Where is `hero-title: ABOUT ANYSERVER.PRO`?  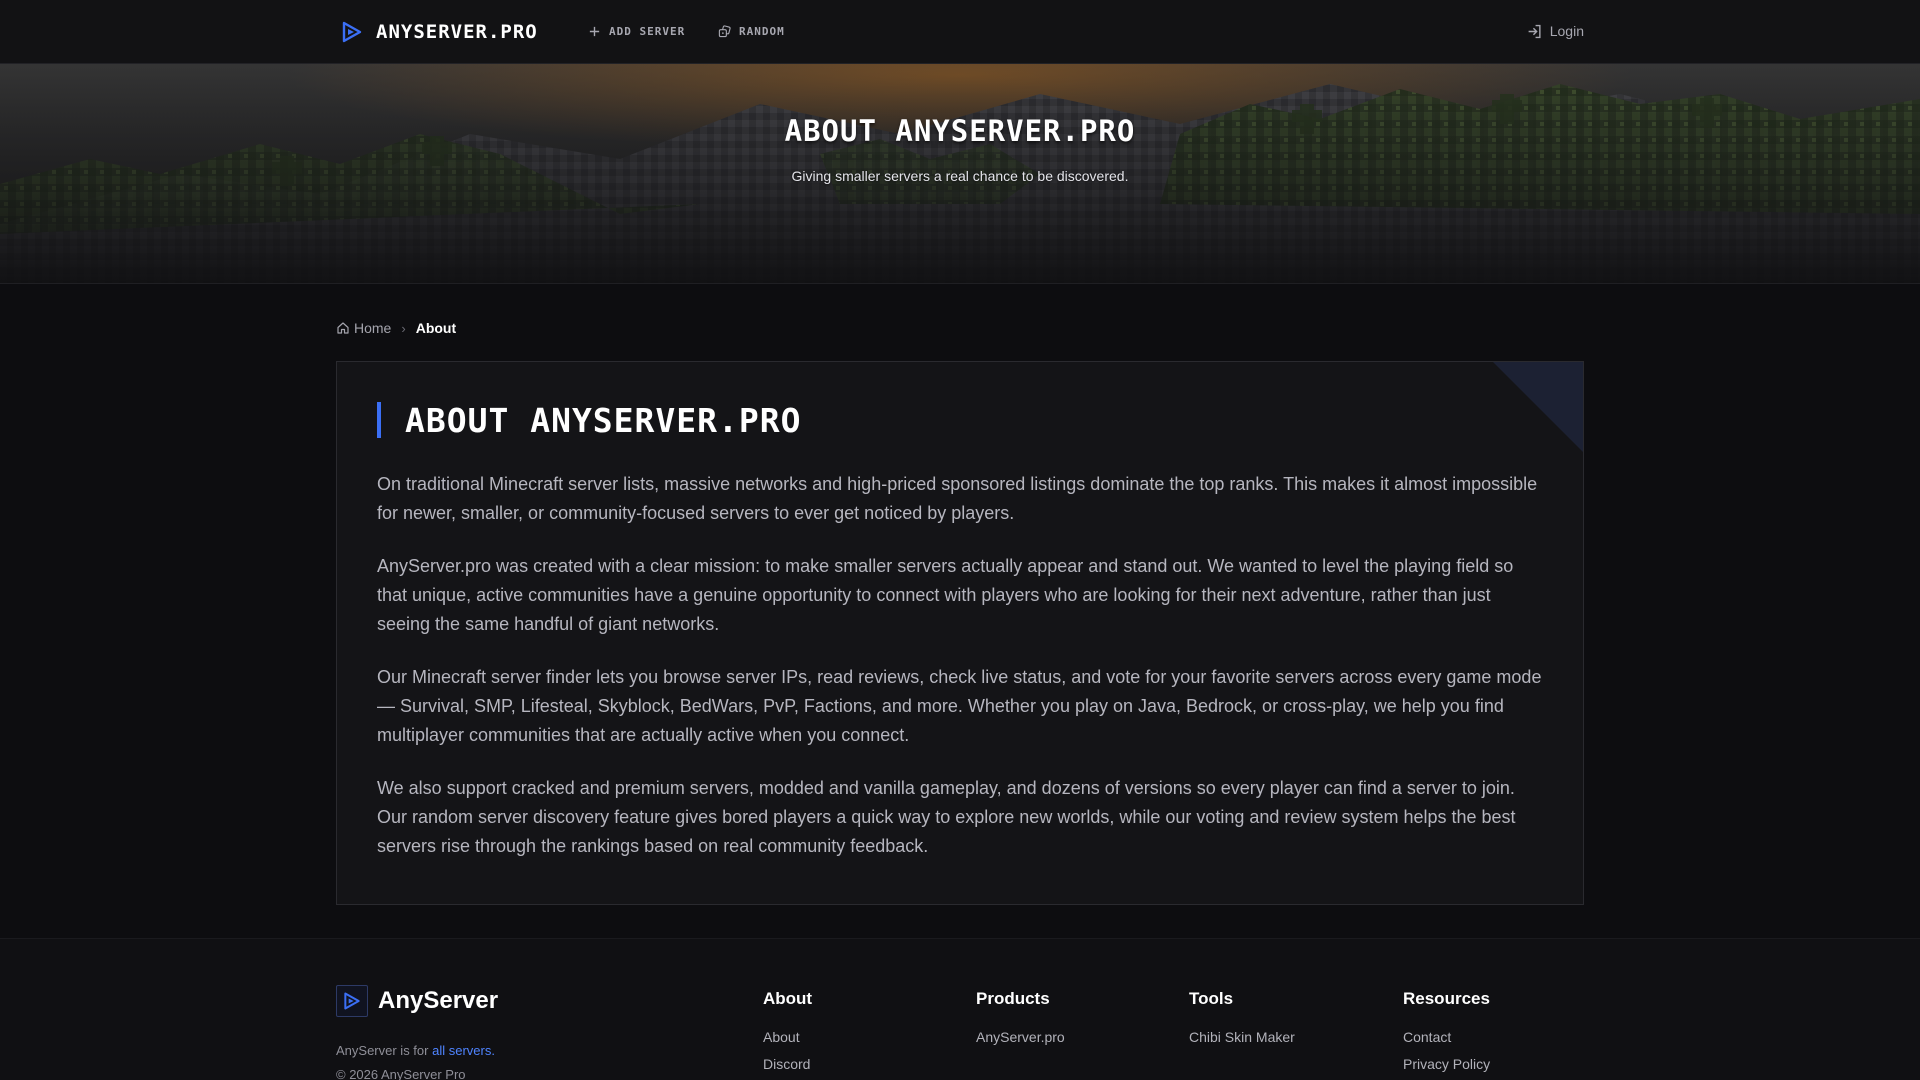 hero-title: ABOUT ANYSERVER.PRO is located at coordinates (960, 131).